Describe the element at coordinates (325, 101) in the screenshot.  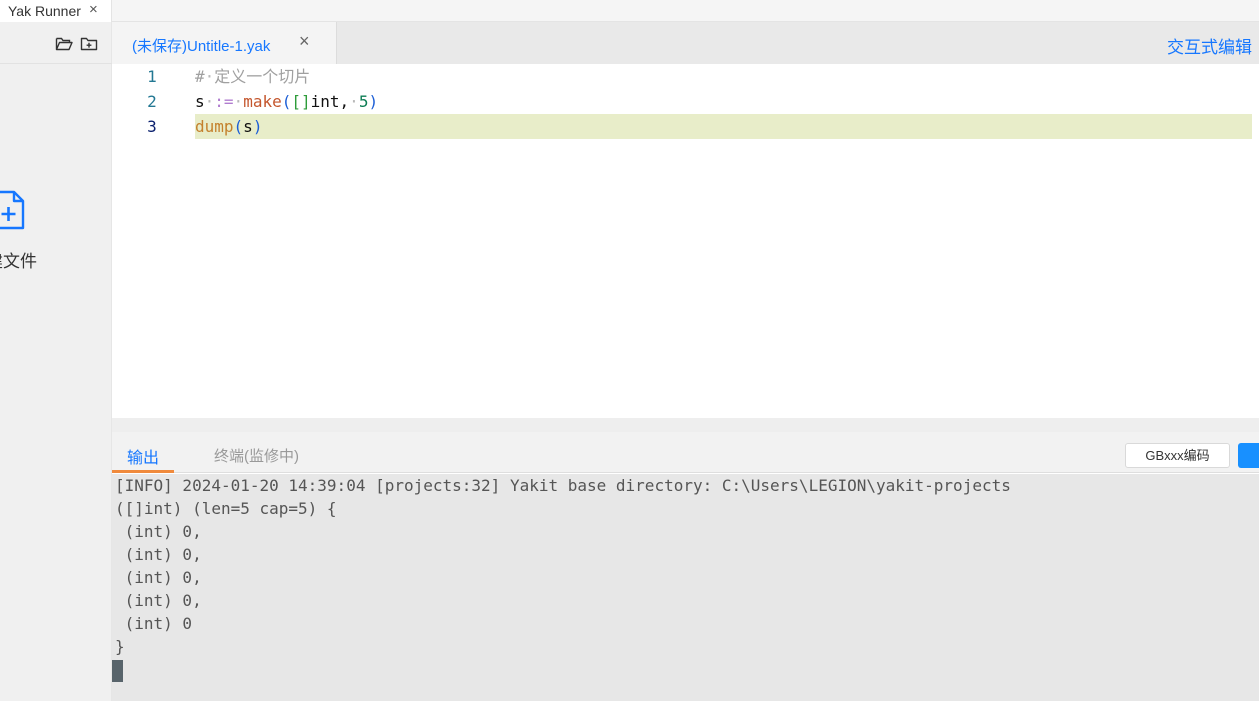
I see `type-token: int` at that location.